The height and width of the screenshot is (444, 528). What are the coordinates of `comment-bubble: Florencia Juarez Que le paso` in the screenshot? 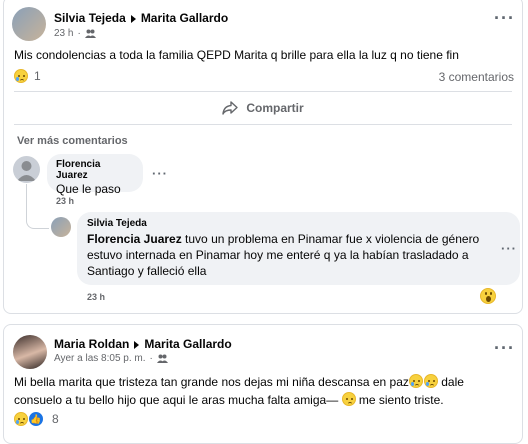 It's located at (95, 175).